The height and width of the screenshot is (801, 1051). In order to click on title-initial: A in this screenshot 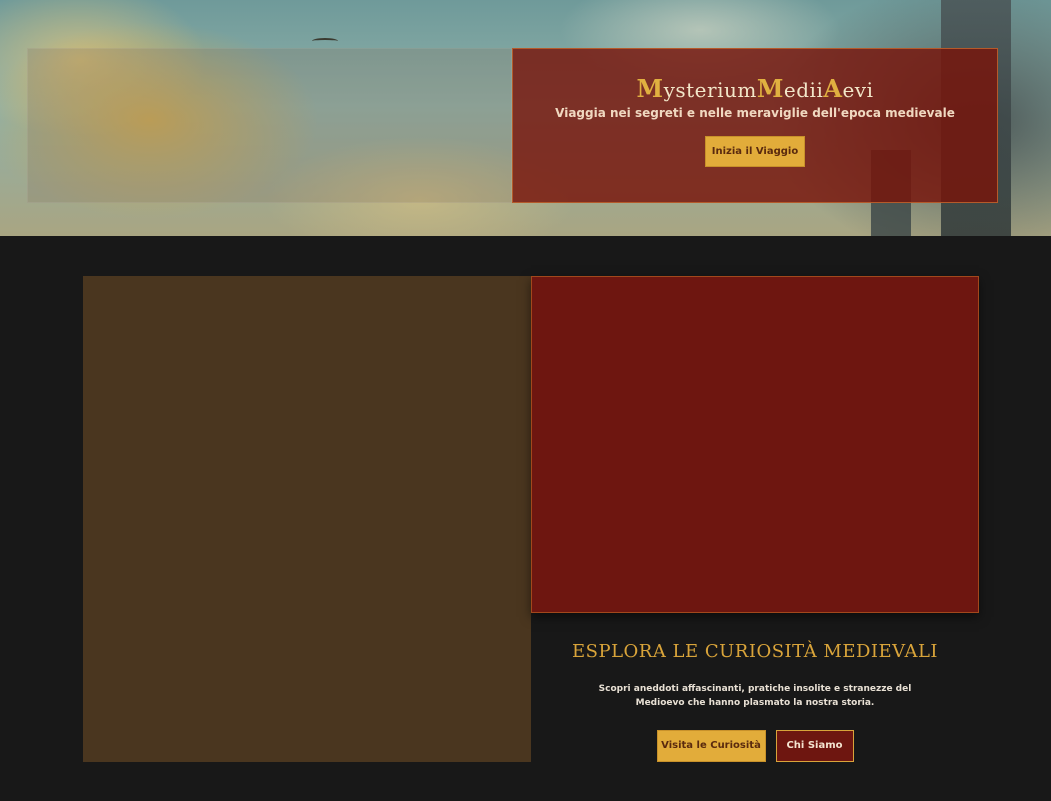, I will do `click(833, 88)`.